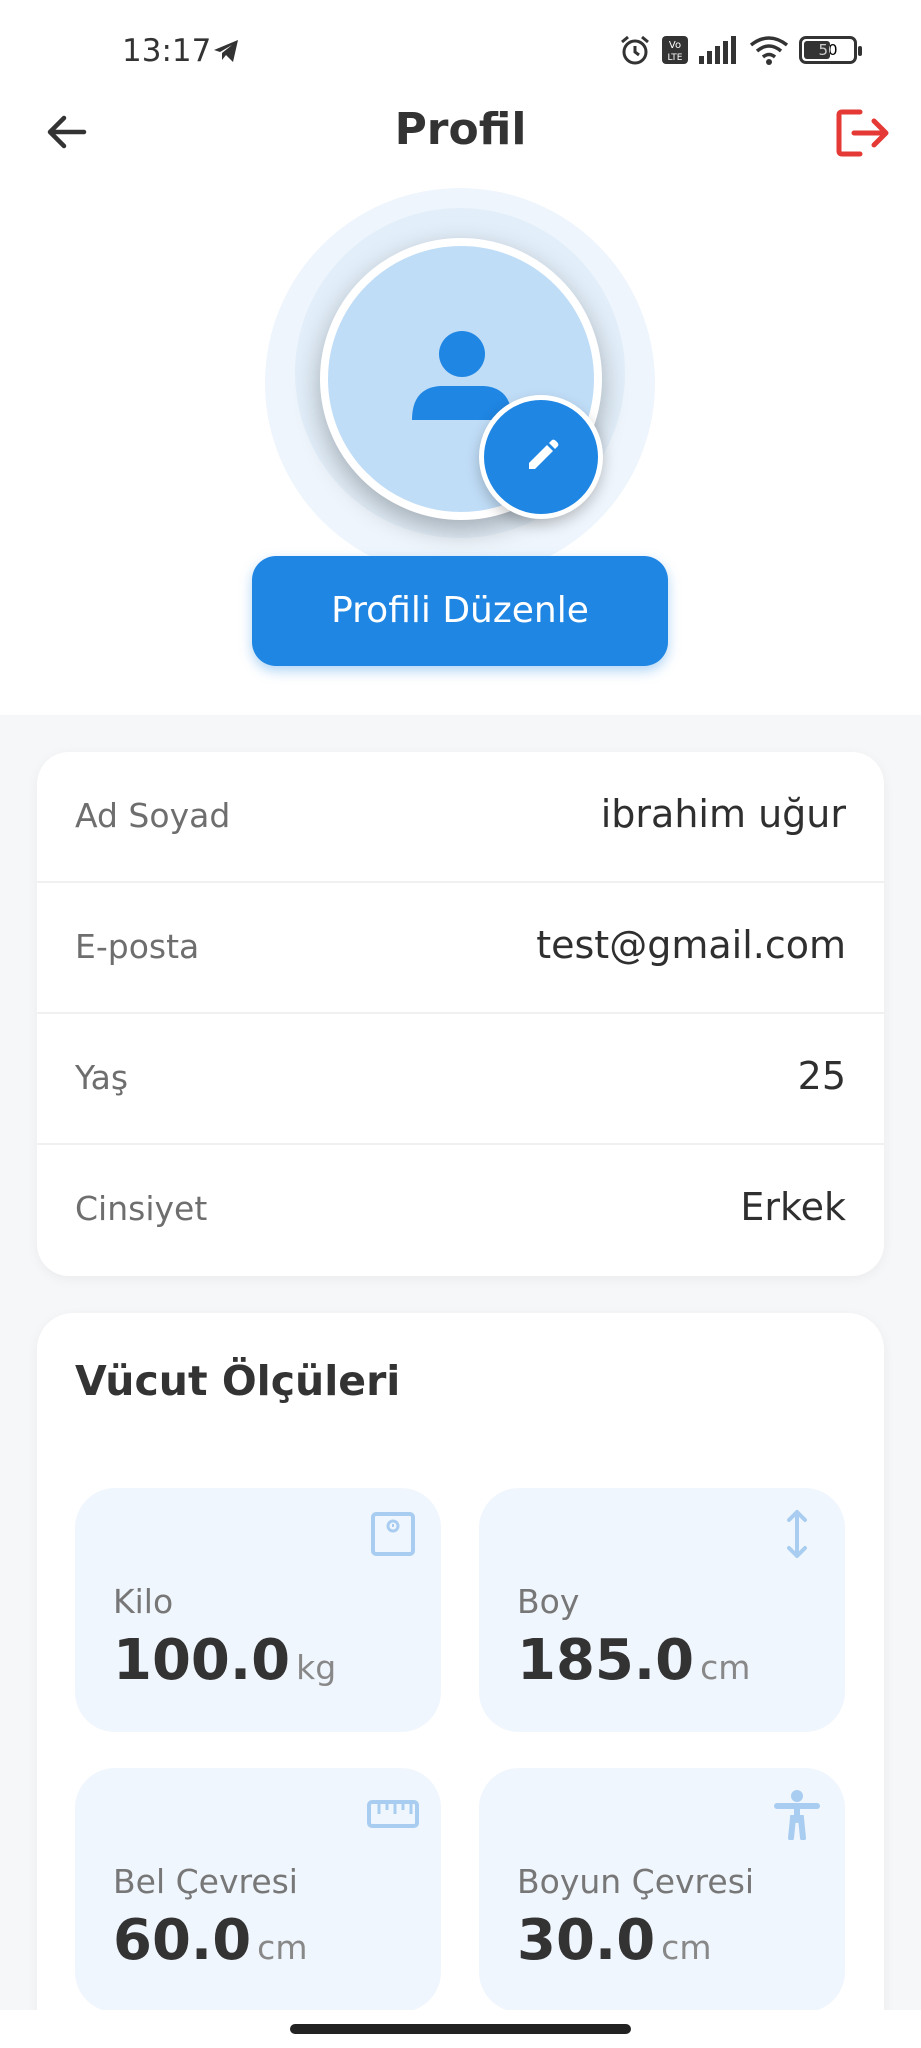 Image resolution: width=921 pixels, height=2048 pixels. Describe the element at coordinates (797, 1534) in the screenshot. I see `height-icon` at that location.